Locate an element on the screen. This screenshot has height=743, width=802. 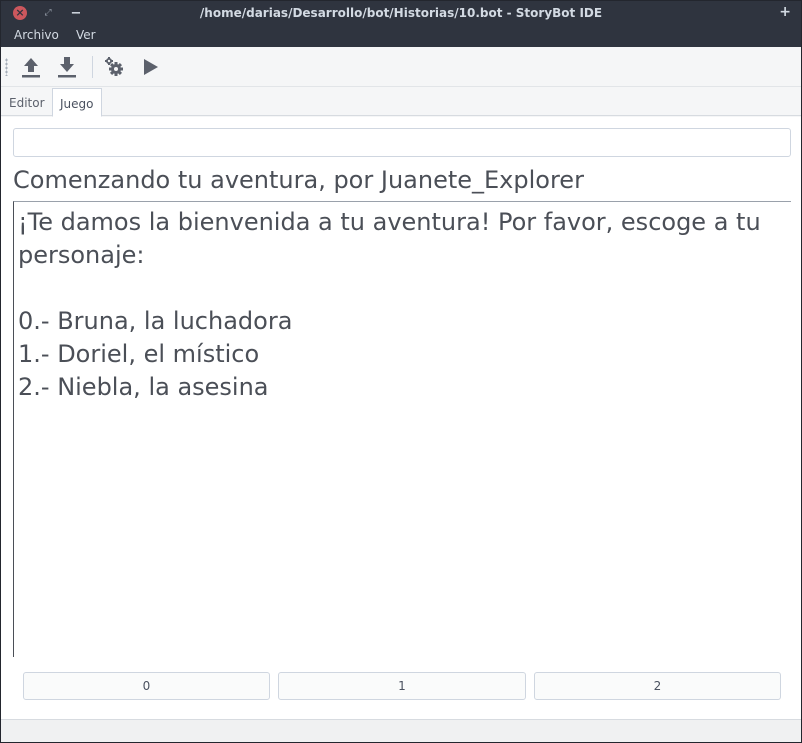
download-icon is located at coordinates (67, 67).